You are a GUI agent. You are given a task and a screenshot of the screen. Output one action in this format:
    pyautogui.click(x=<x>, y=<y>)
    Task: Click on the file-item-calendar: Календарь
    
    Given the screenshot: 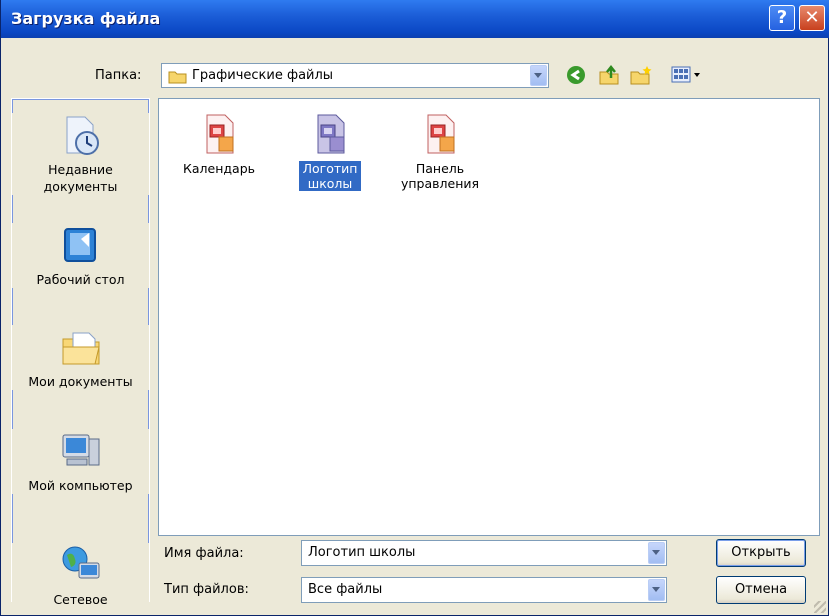 What is the action you would take?
    pyautogui.click(x=219, y=144)
    